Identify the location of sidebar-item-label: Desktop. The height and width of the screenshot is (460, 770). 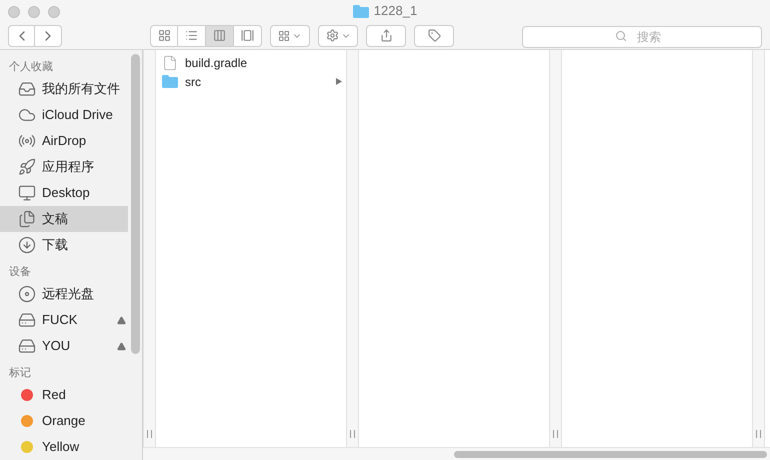
(66, 193).